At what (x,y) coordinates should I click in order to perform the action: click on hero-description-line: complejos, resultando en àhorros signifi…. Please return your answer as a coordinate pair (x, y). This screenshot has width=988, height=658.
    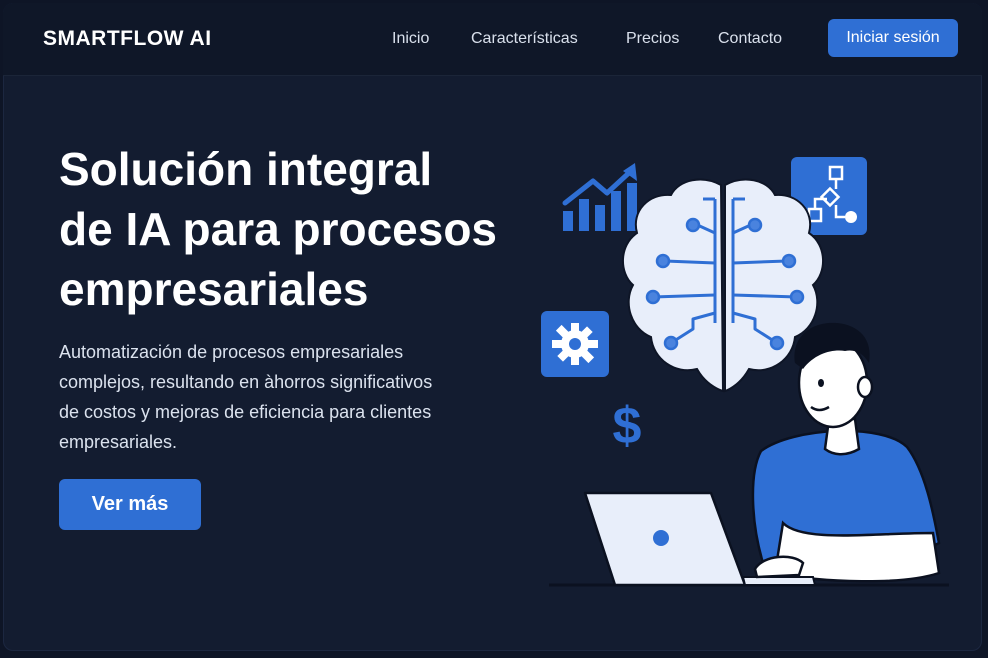
    Looking at the image, I should click on (246, 382).